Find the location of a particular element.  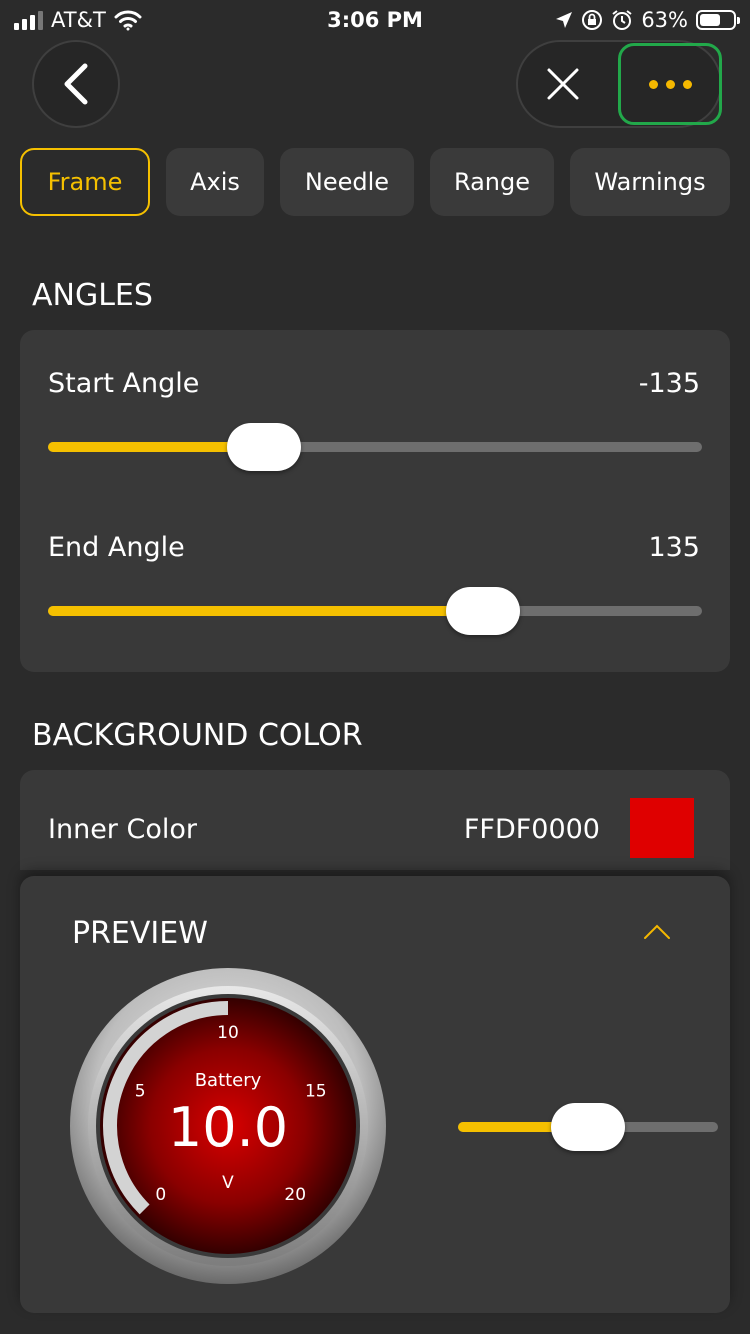

tab-frame: Frame is located at coordinates (85, 182).